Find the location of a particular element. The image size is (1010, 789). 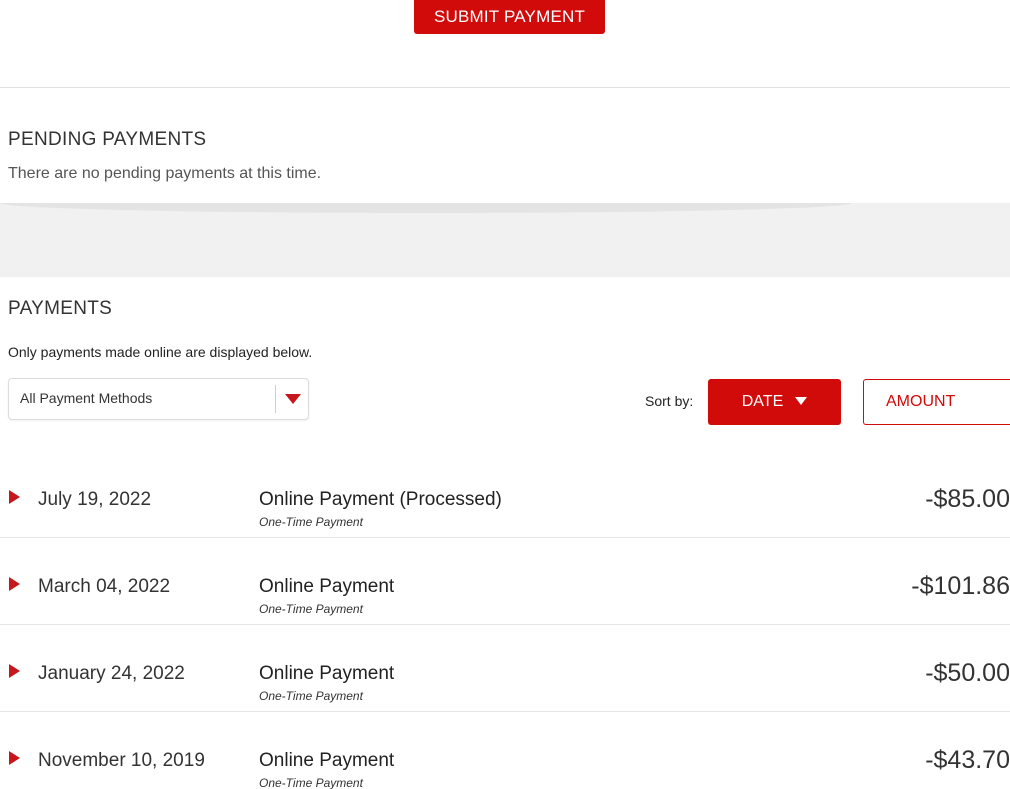

payment-date: July 19, 2022 is located at coordinates (95, 499).